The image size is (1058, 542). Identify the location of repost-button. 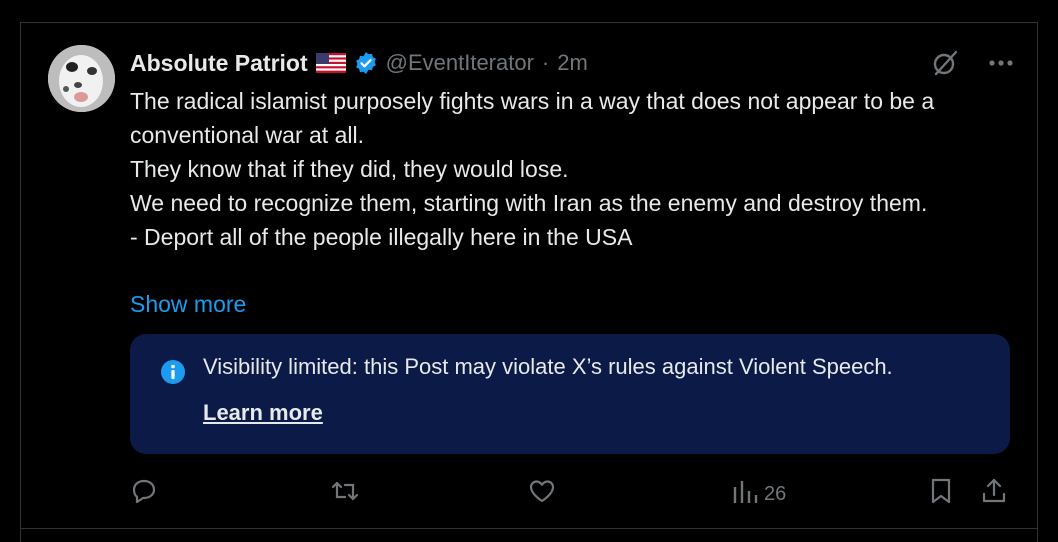
(345, 494).